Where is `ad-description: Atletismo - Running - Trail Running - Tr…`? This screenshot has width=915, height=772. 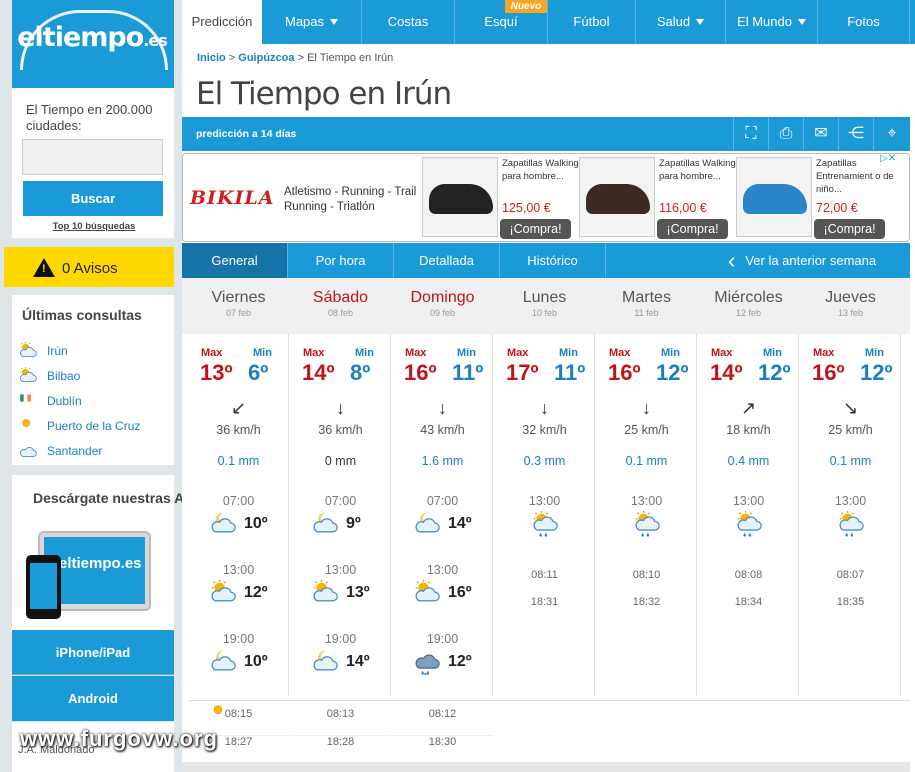 ad-description: Atletismo - Running - Trail Running - Tr… is located at coordinates (351, 200).